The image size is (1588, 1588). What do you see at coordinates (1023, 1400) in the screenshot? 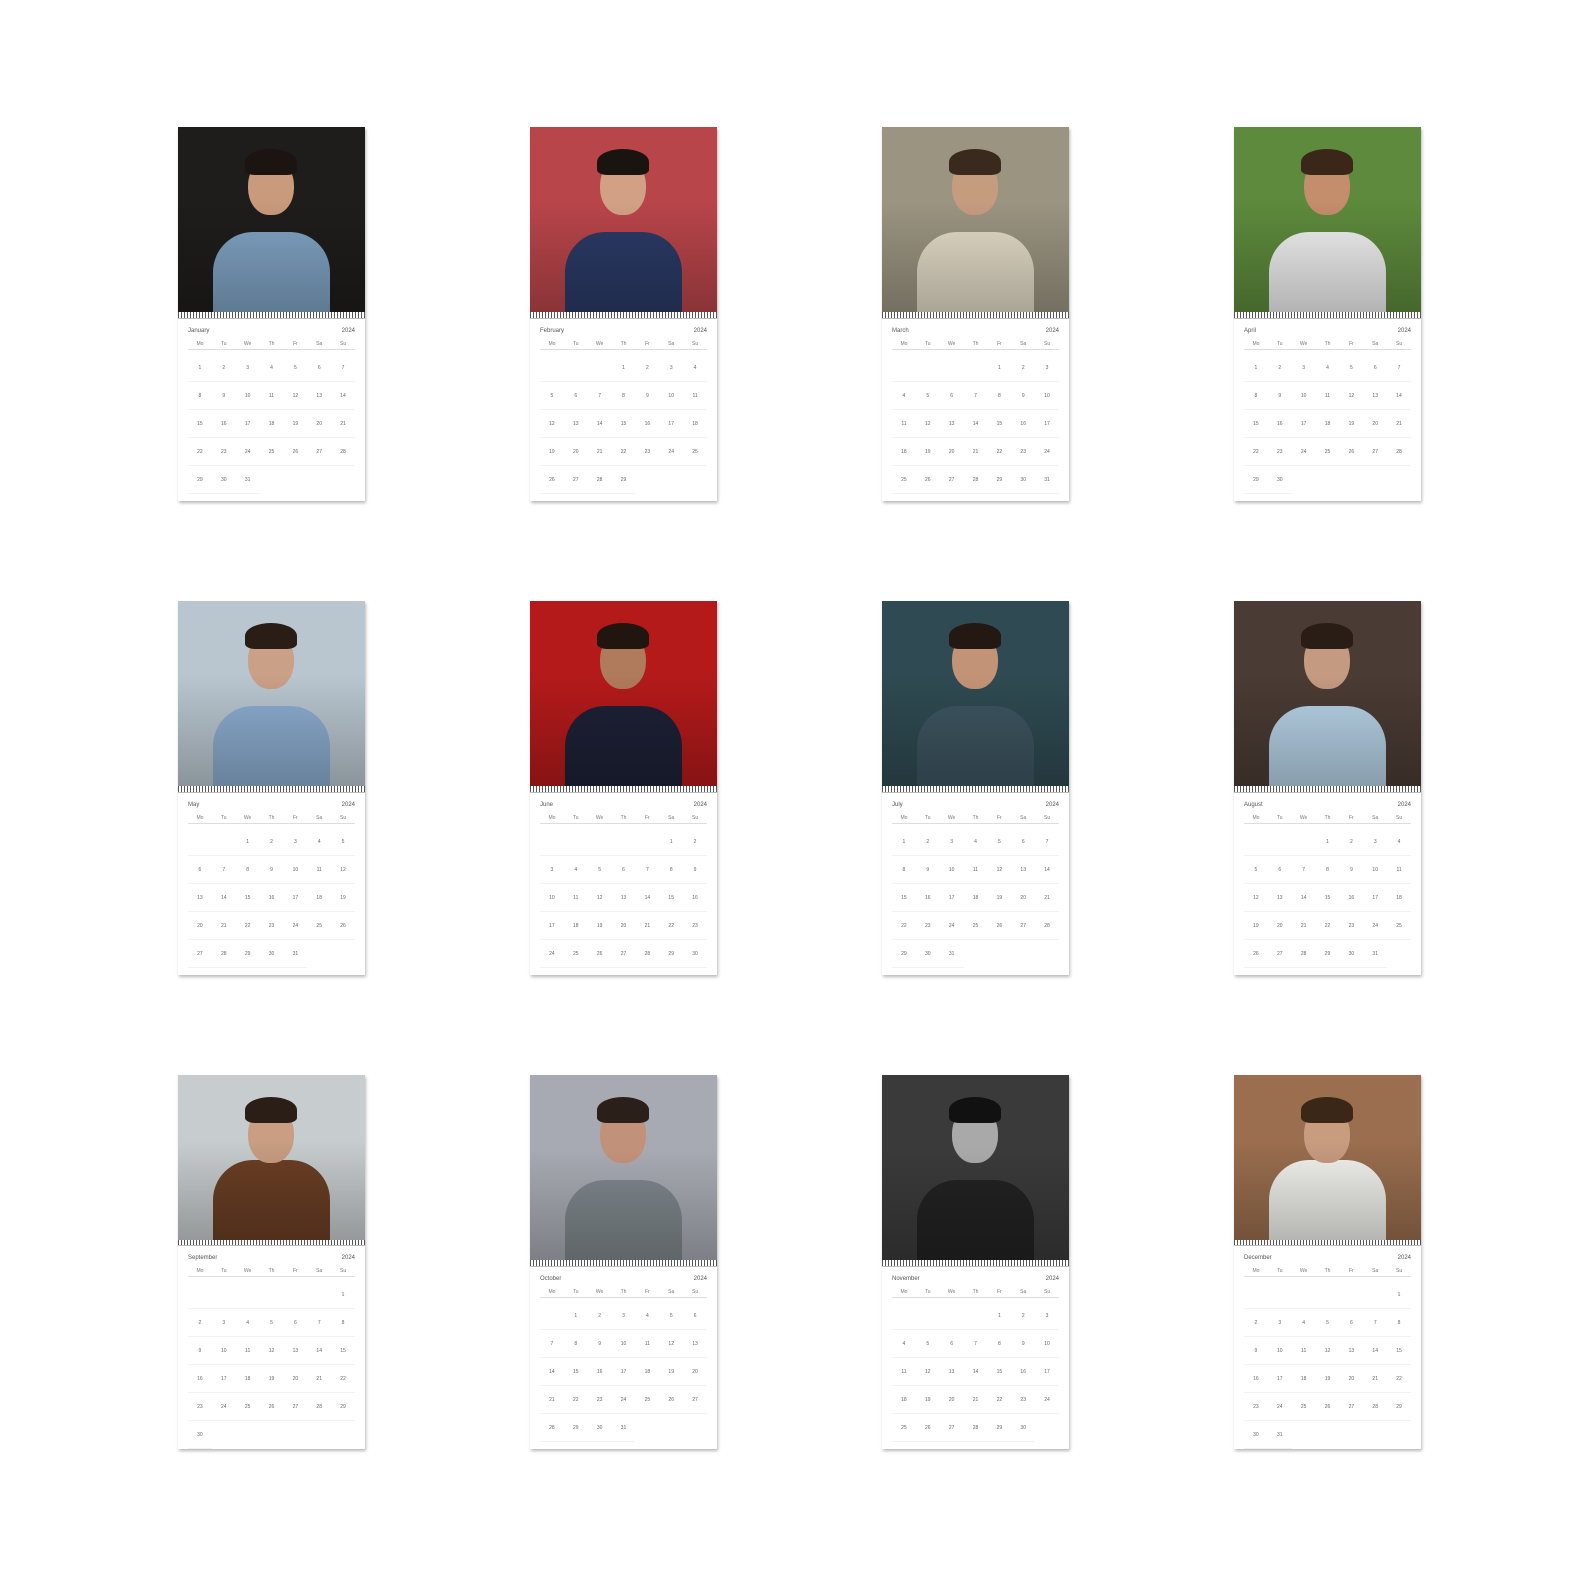
I see `day-cell: 23` at bounding box center [1023, 1400].